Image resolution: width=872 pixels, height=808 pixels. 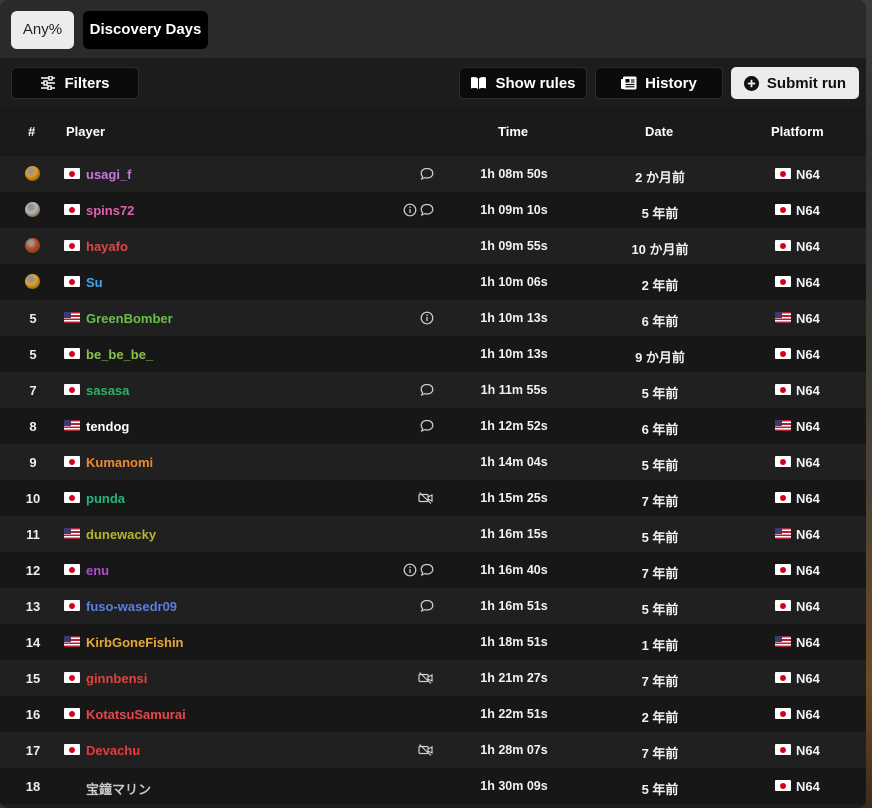 I want to click on rank: 18, so click(x=33, y=786).